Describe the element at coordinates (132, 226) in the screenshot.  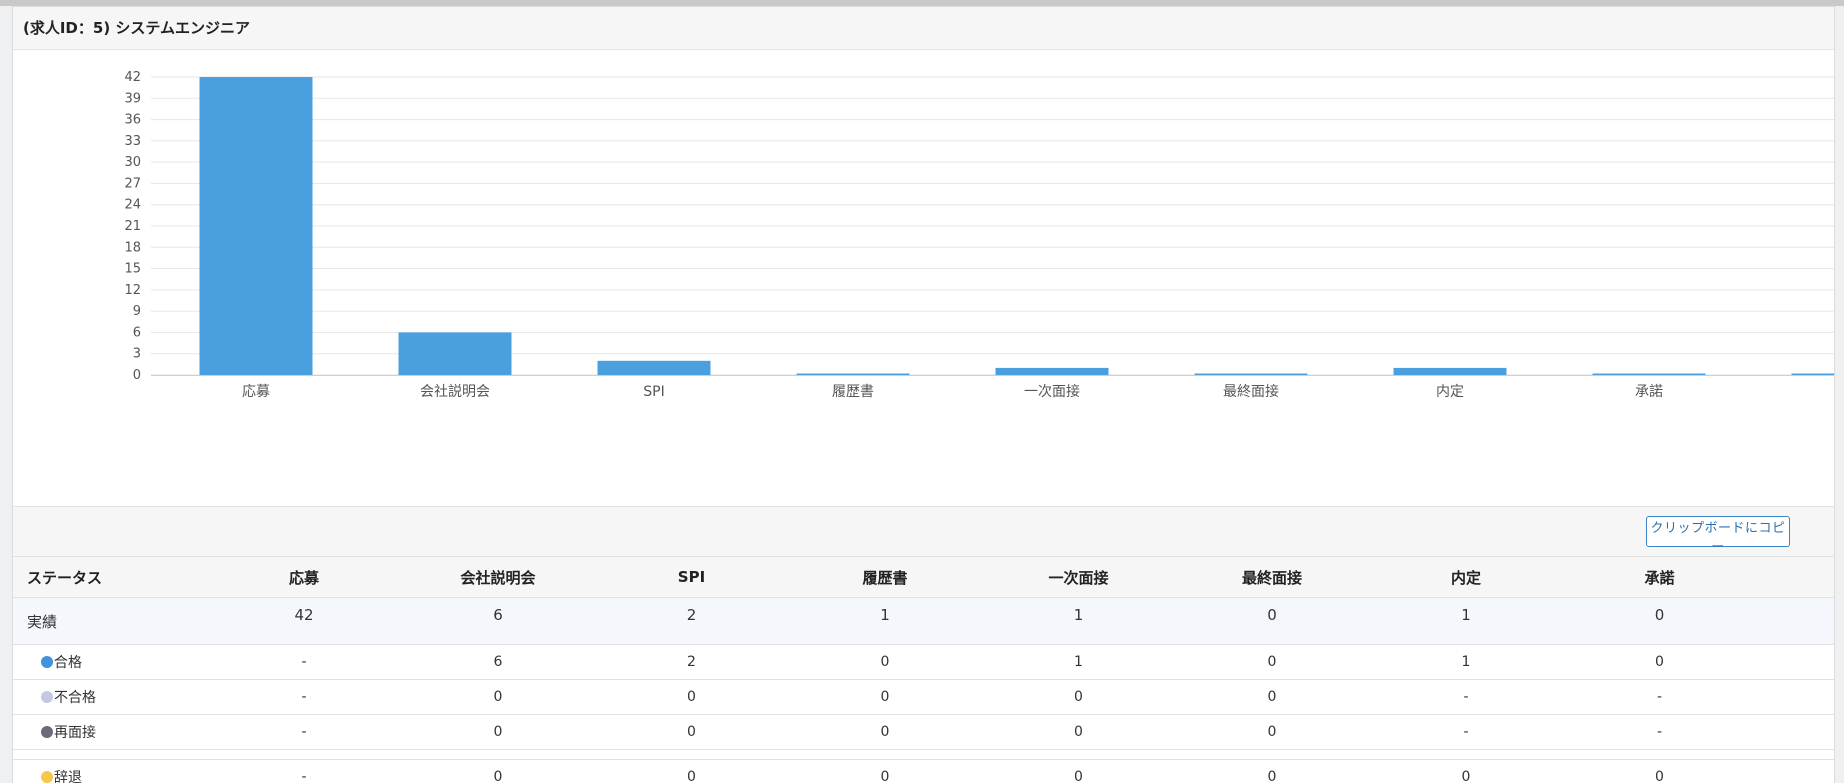
I see `y-tick-label: 21` at that location.